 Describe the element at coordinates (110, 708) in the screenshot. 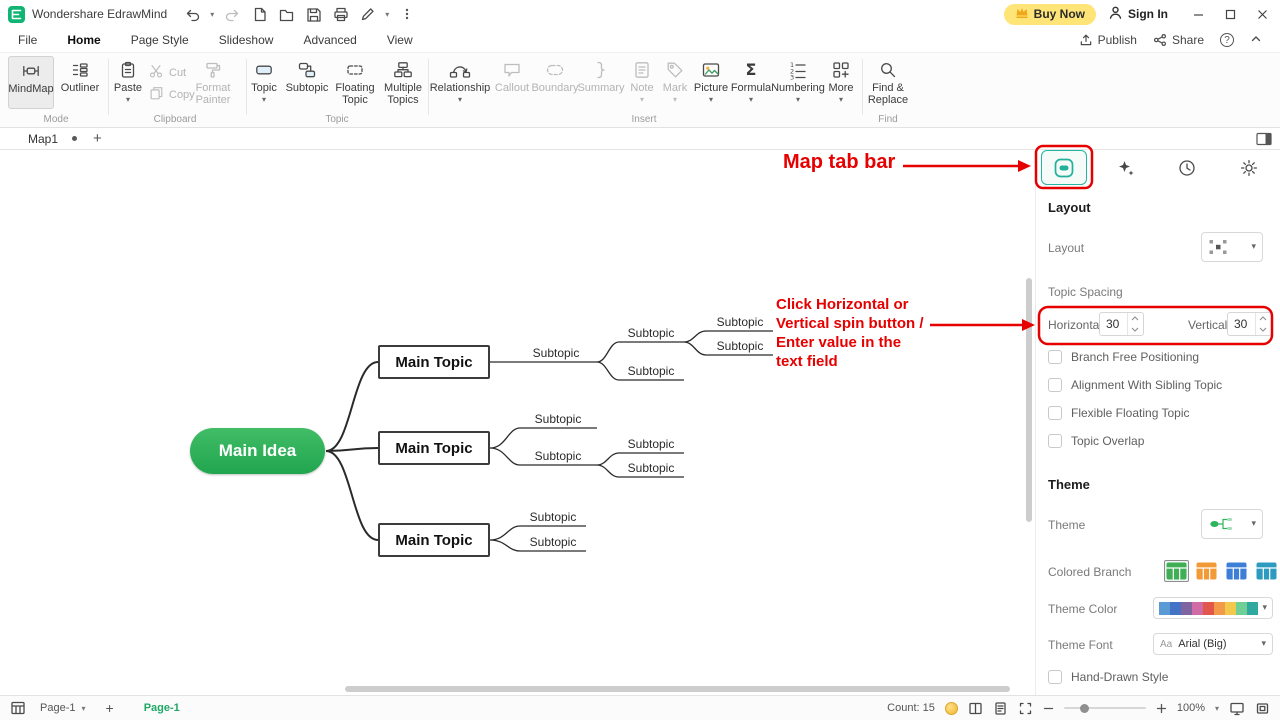

I see `add-page-button: +` at that location.